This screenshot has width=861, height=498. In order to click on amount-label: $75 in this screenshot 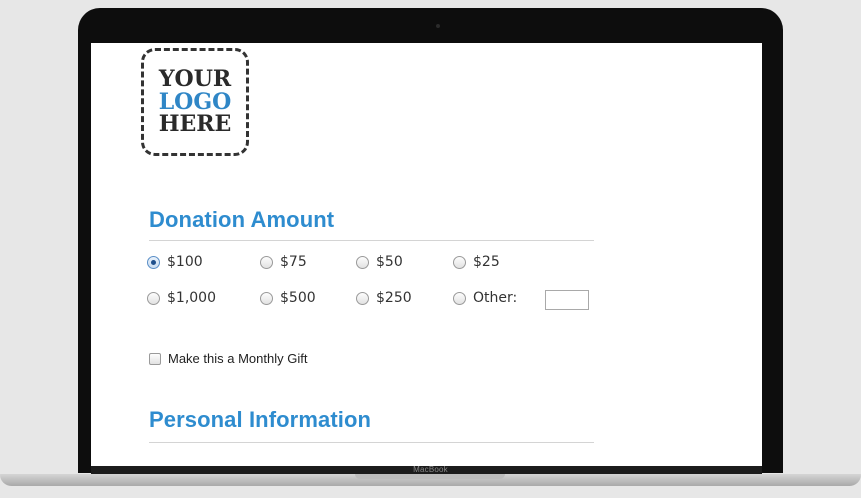, I will do `click(293, 262)`.